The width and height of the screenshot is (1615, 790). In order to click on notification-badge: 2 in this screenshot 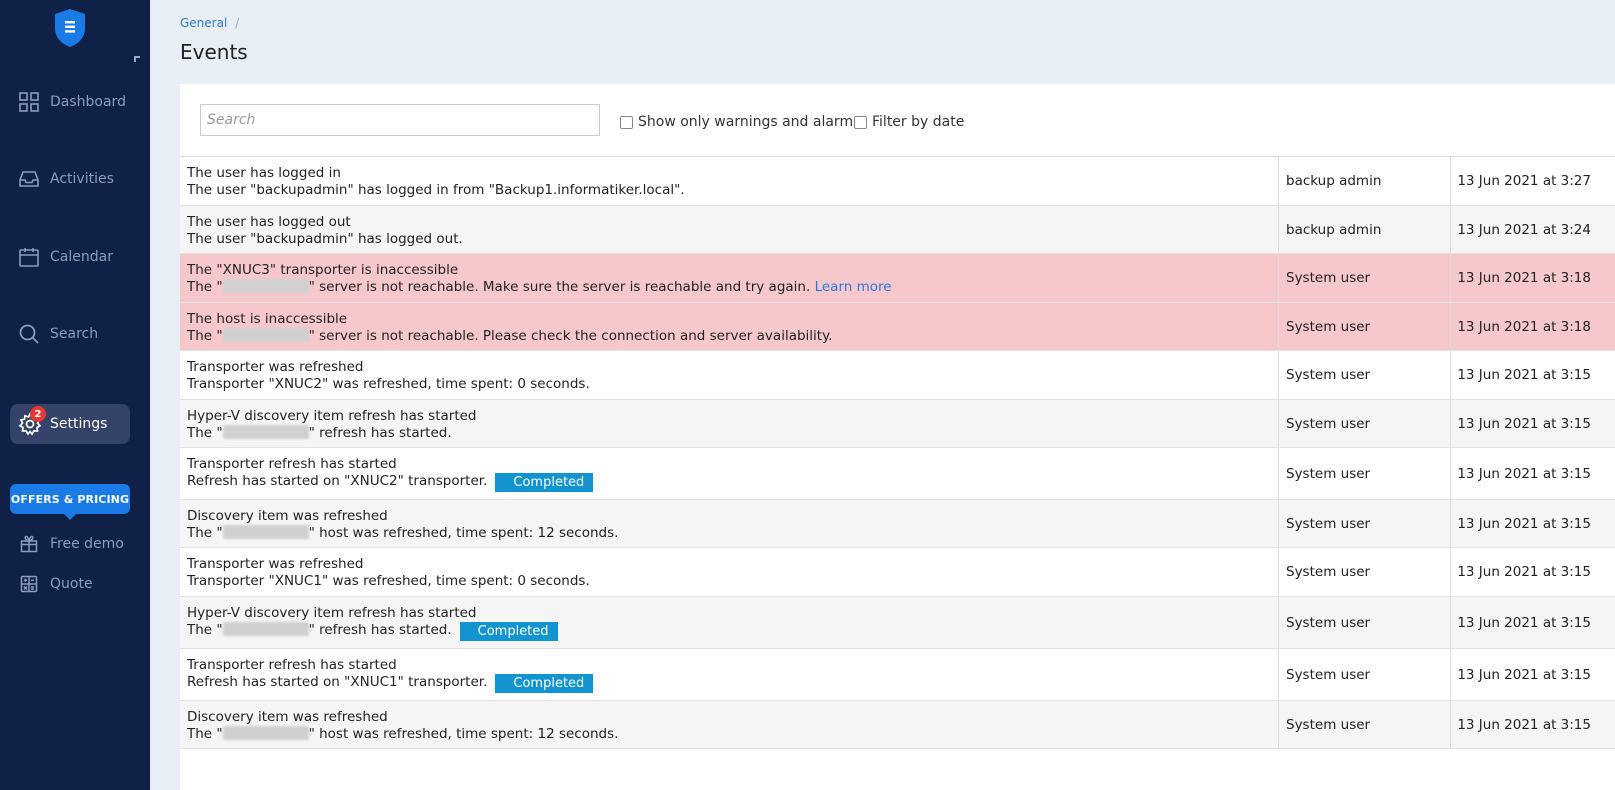, I will do `click(38, 414)`.